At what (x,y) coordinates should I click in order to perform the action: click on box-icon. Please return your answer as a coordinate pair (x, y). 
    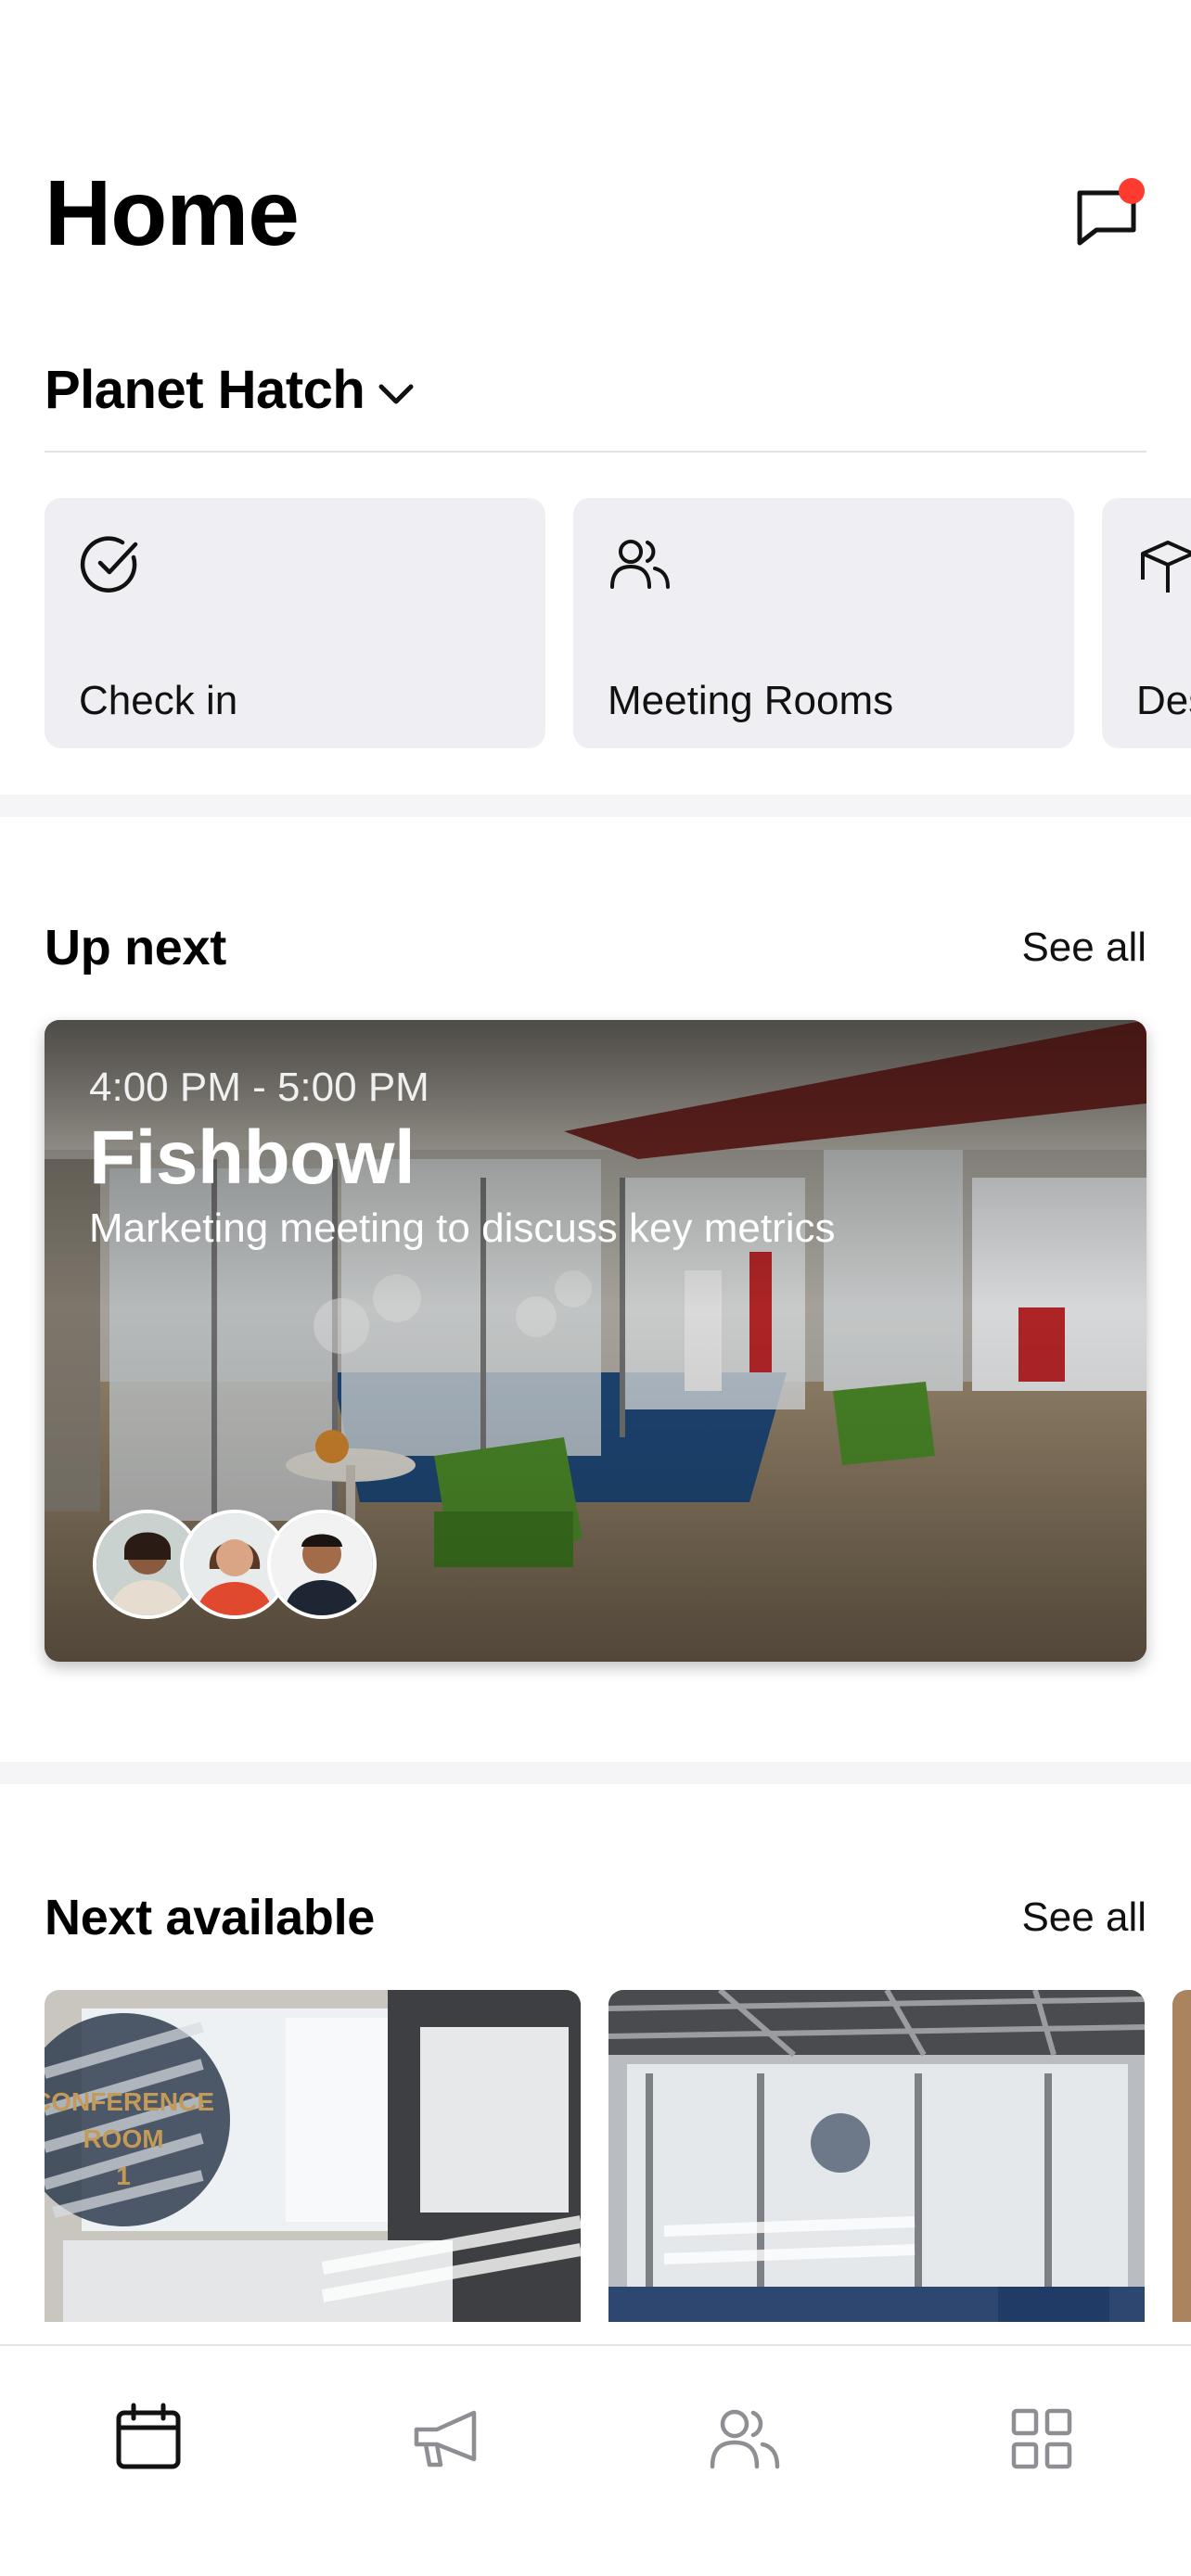
    Looking at the image, I should click on (1166, 567).